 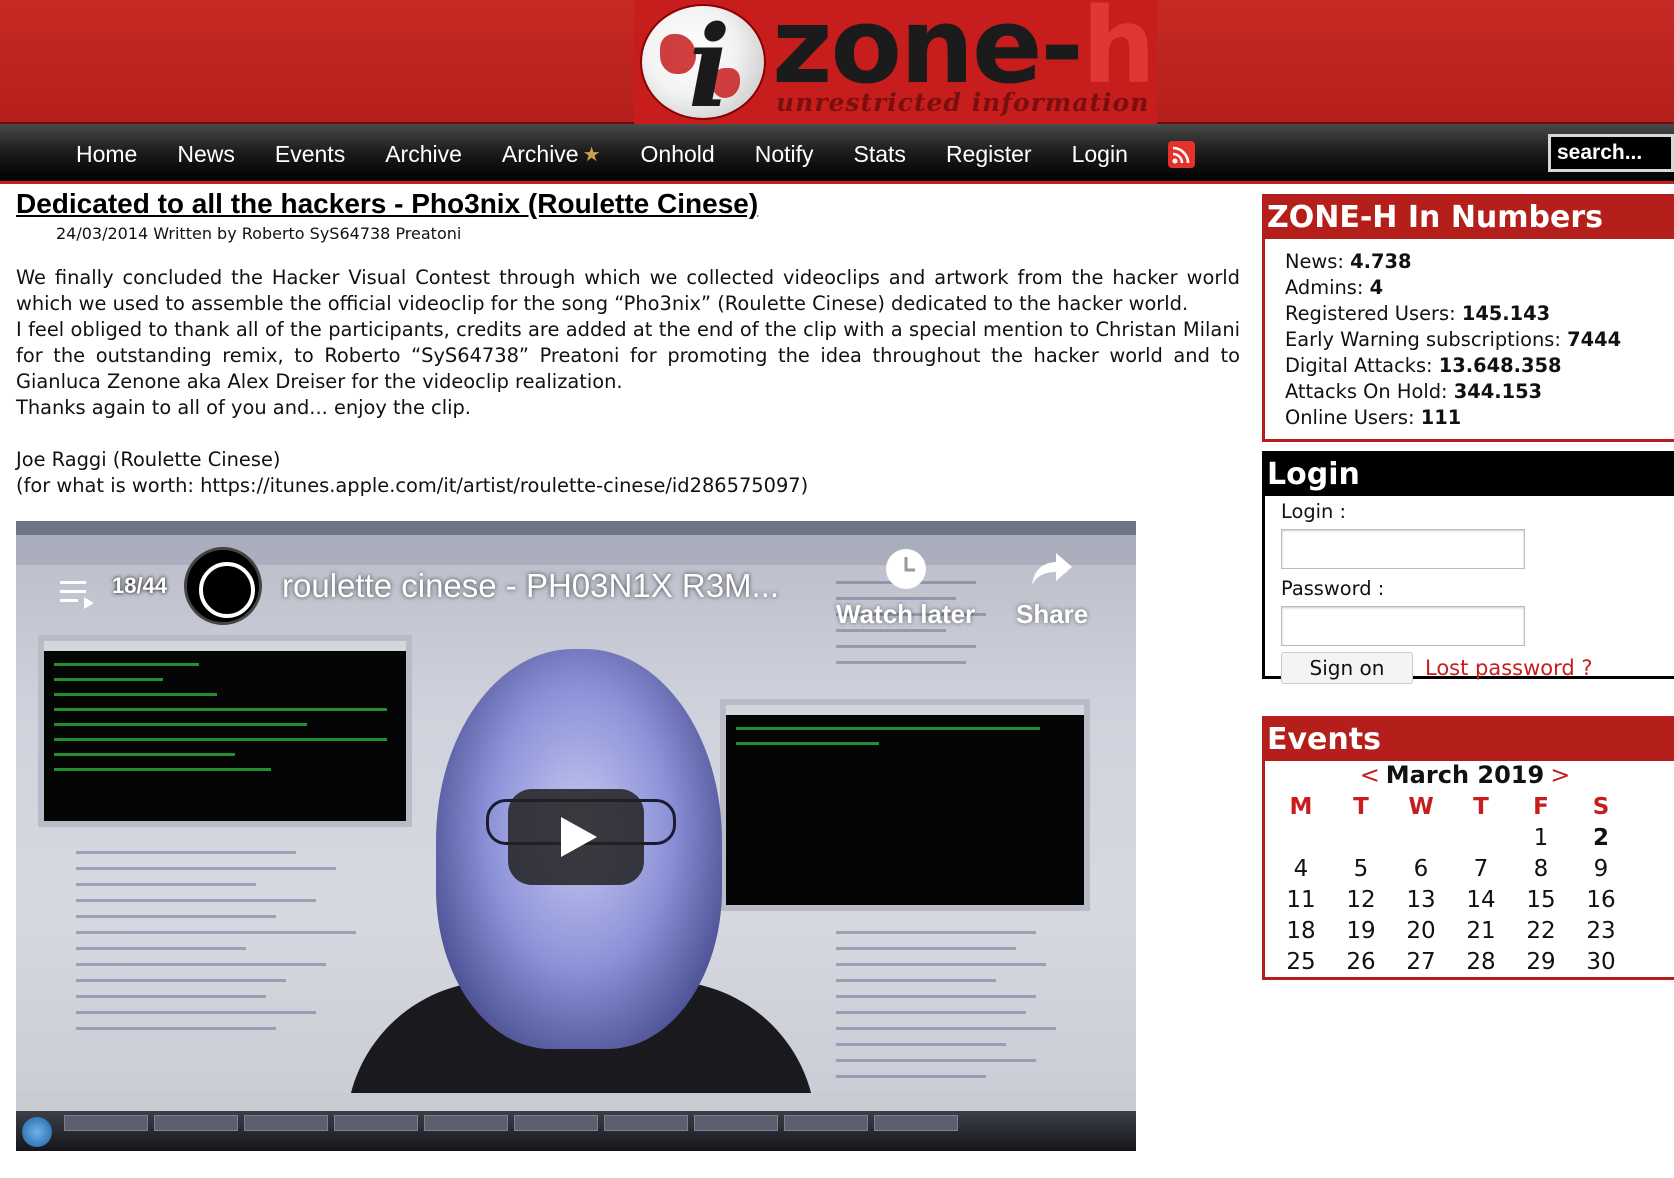 What do you see at coordinates (1301, 899) in the screenshot?
I see `calendar-day: 11` at bounding box center [1301, 899].